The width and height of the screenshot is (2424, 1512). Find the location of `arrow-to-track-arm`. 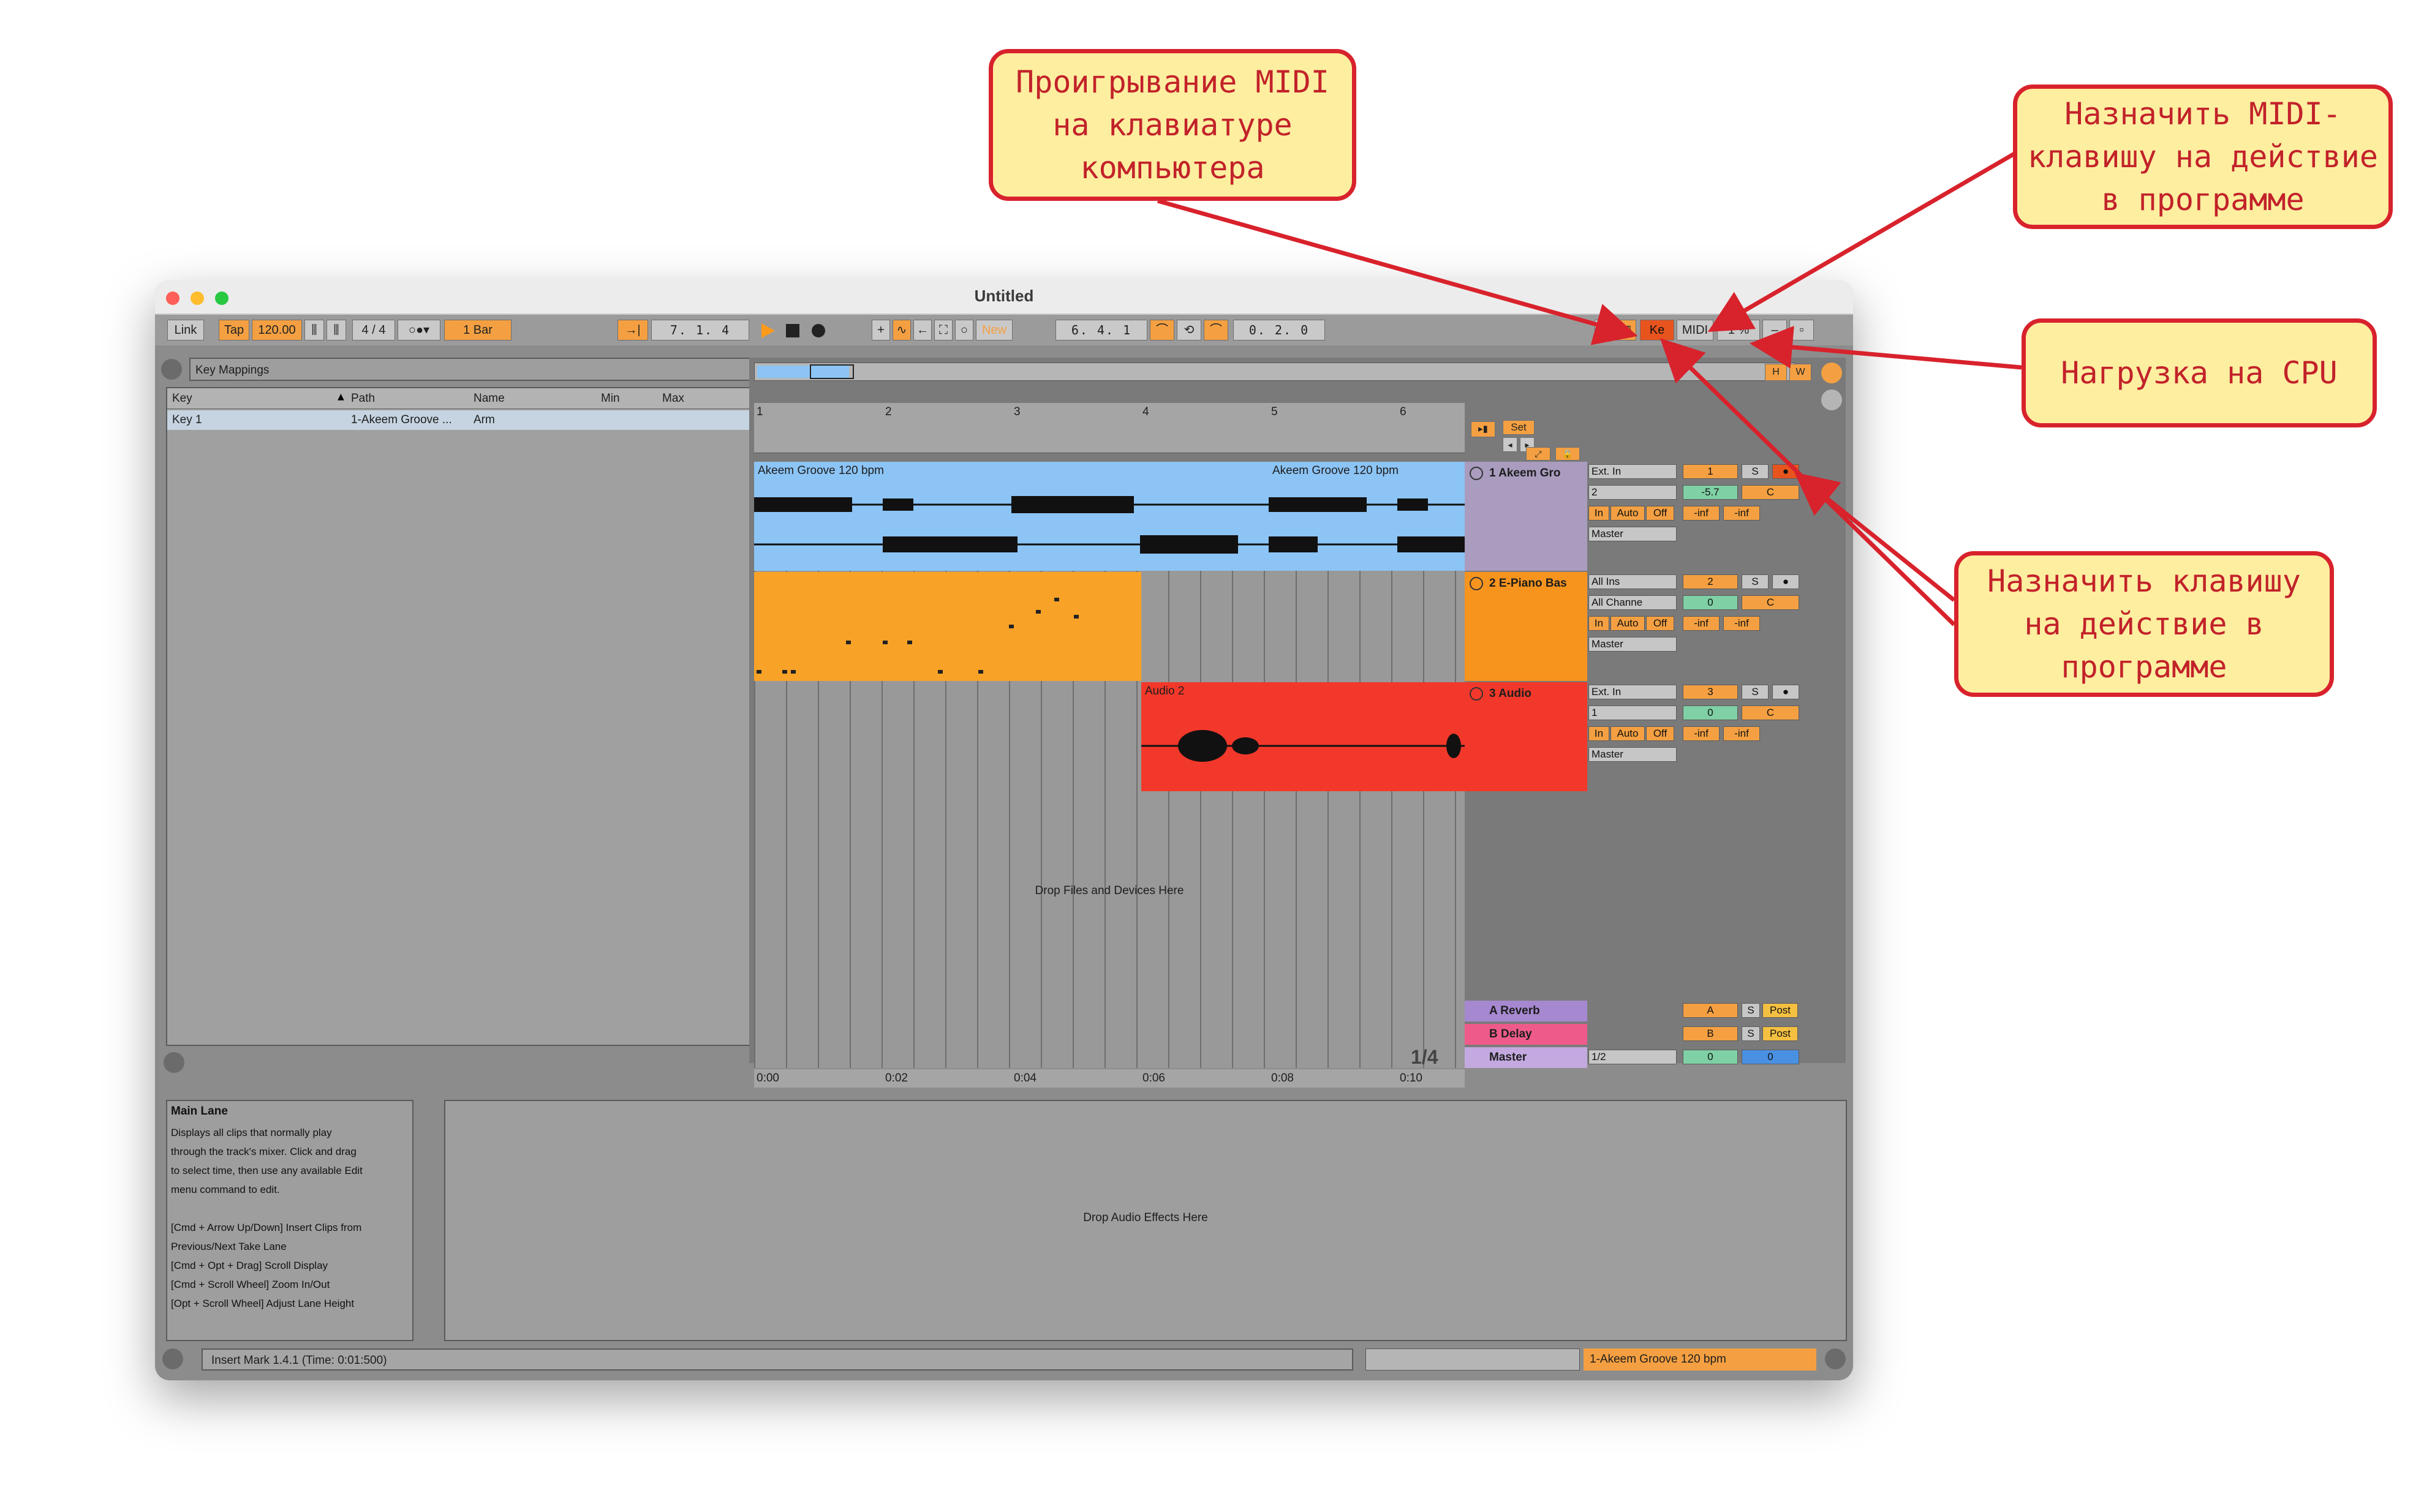

arrow-to-track-arm is located at coordinates (1875, 537).